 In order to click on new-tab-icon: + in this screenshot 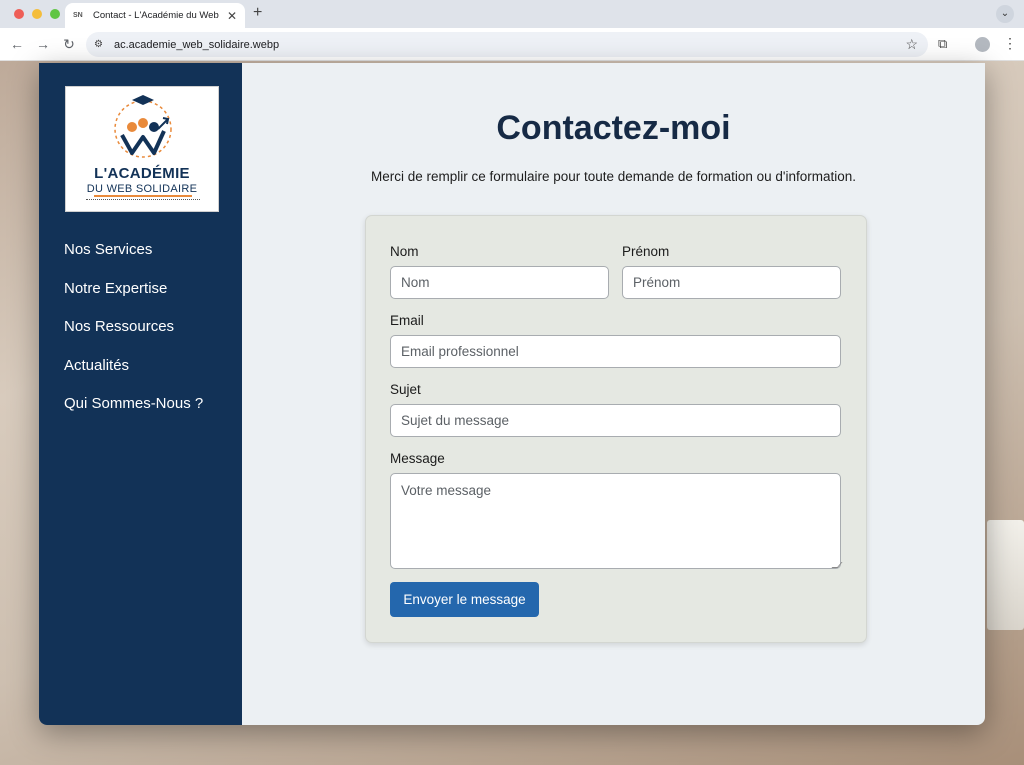, I will do `click(257, 13)`.